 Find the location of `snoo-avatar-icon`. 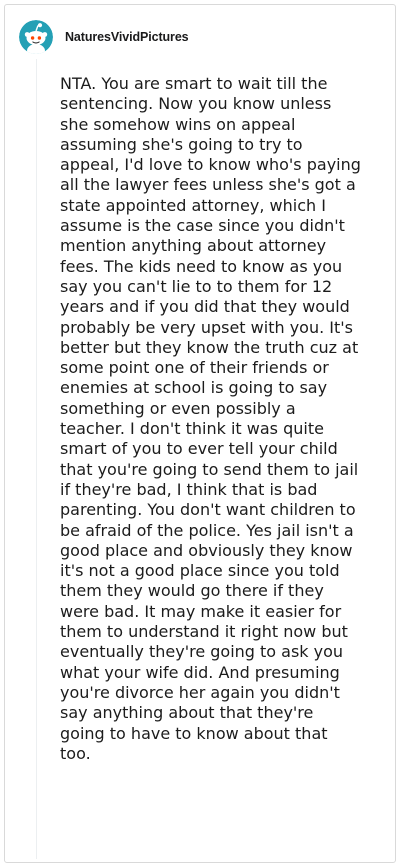

snoo-avatar-icon is located at coordinates (36, 37).